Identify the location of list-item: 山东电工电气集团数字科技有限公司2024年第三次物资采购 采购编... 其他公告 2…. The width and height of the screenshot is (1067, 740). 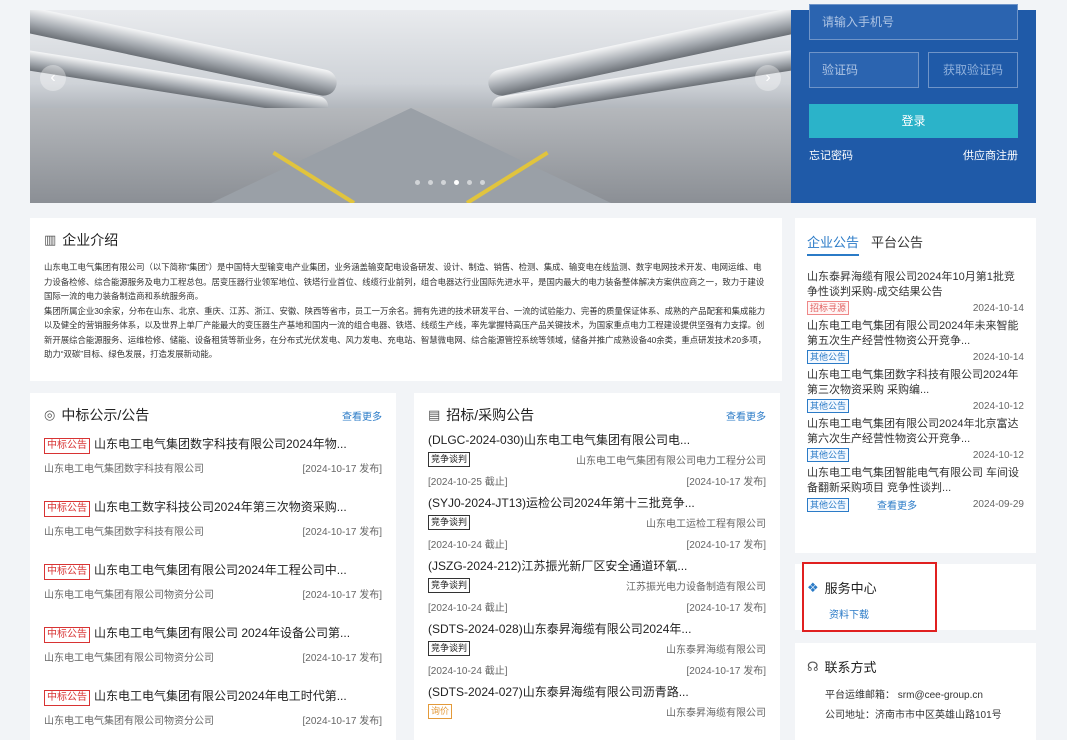
(915, 390).